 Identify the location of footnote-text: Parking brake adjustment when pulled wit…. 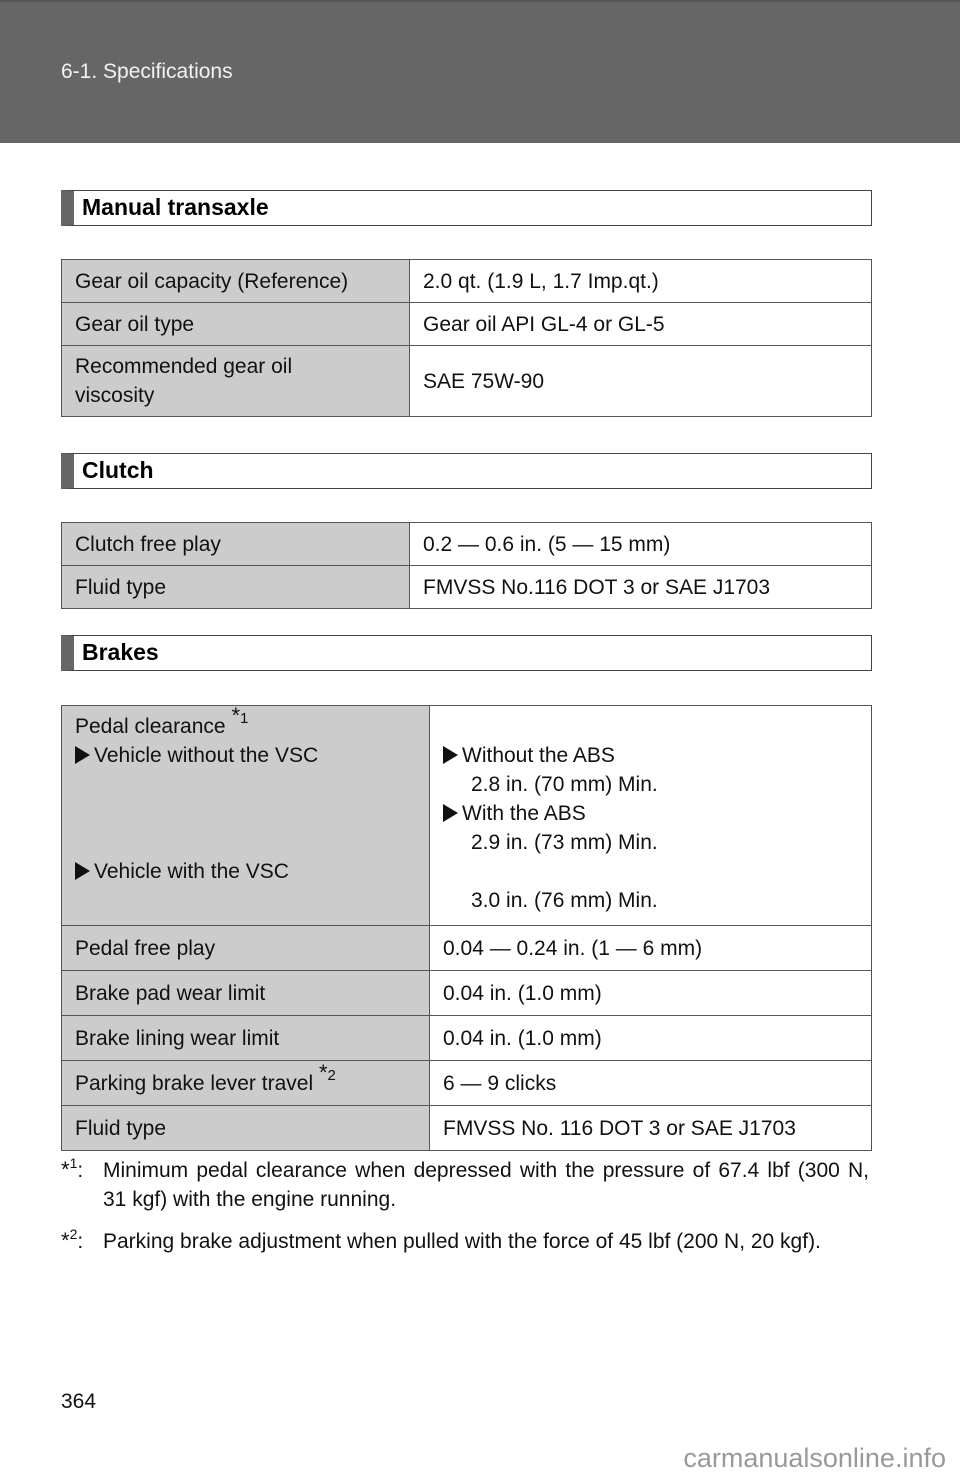
(462, 1241).